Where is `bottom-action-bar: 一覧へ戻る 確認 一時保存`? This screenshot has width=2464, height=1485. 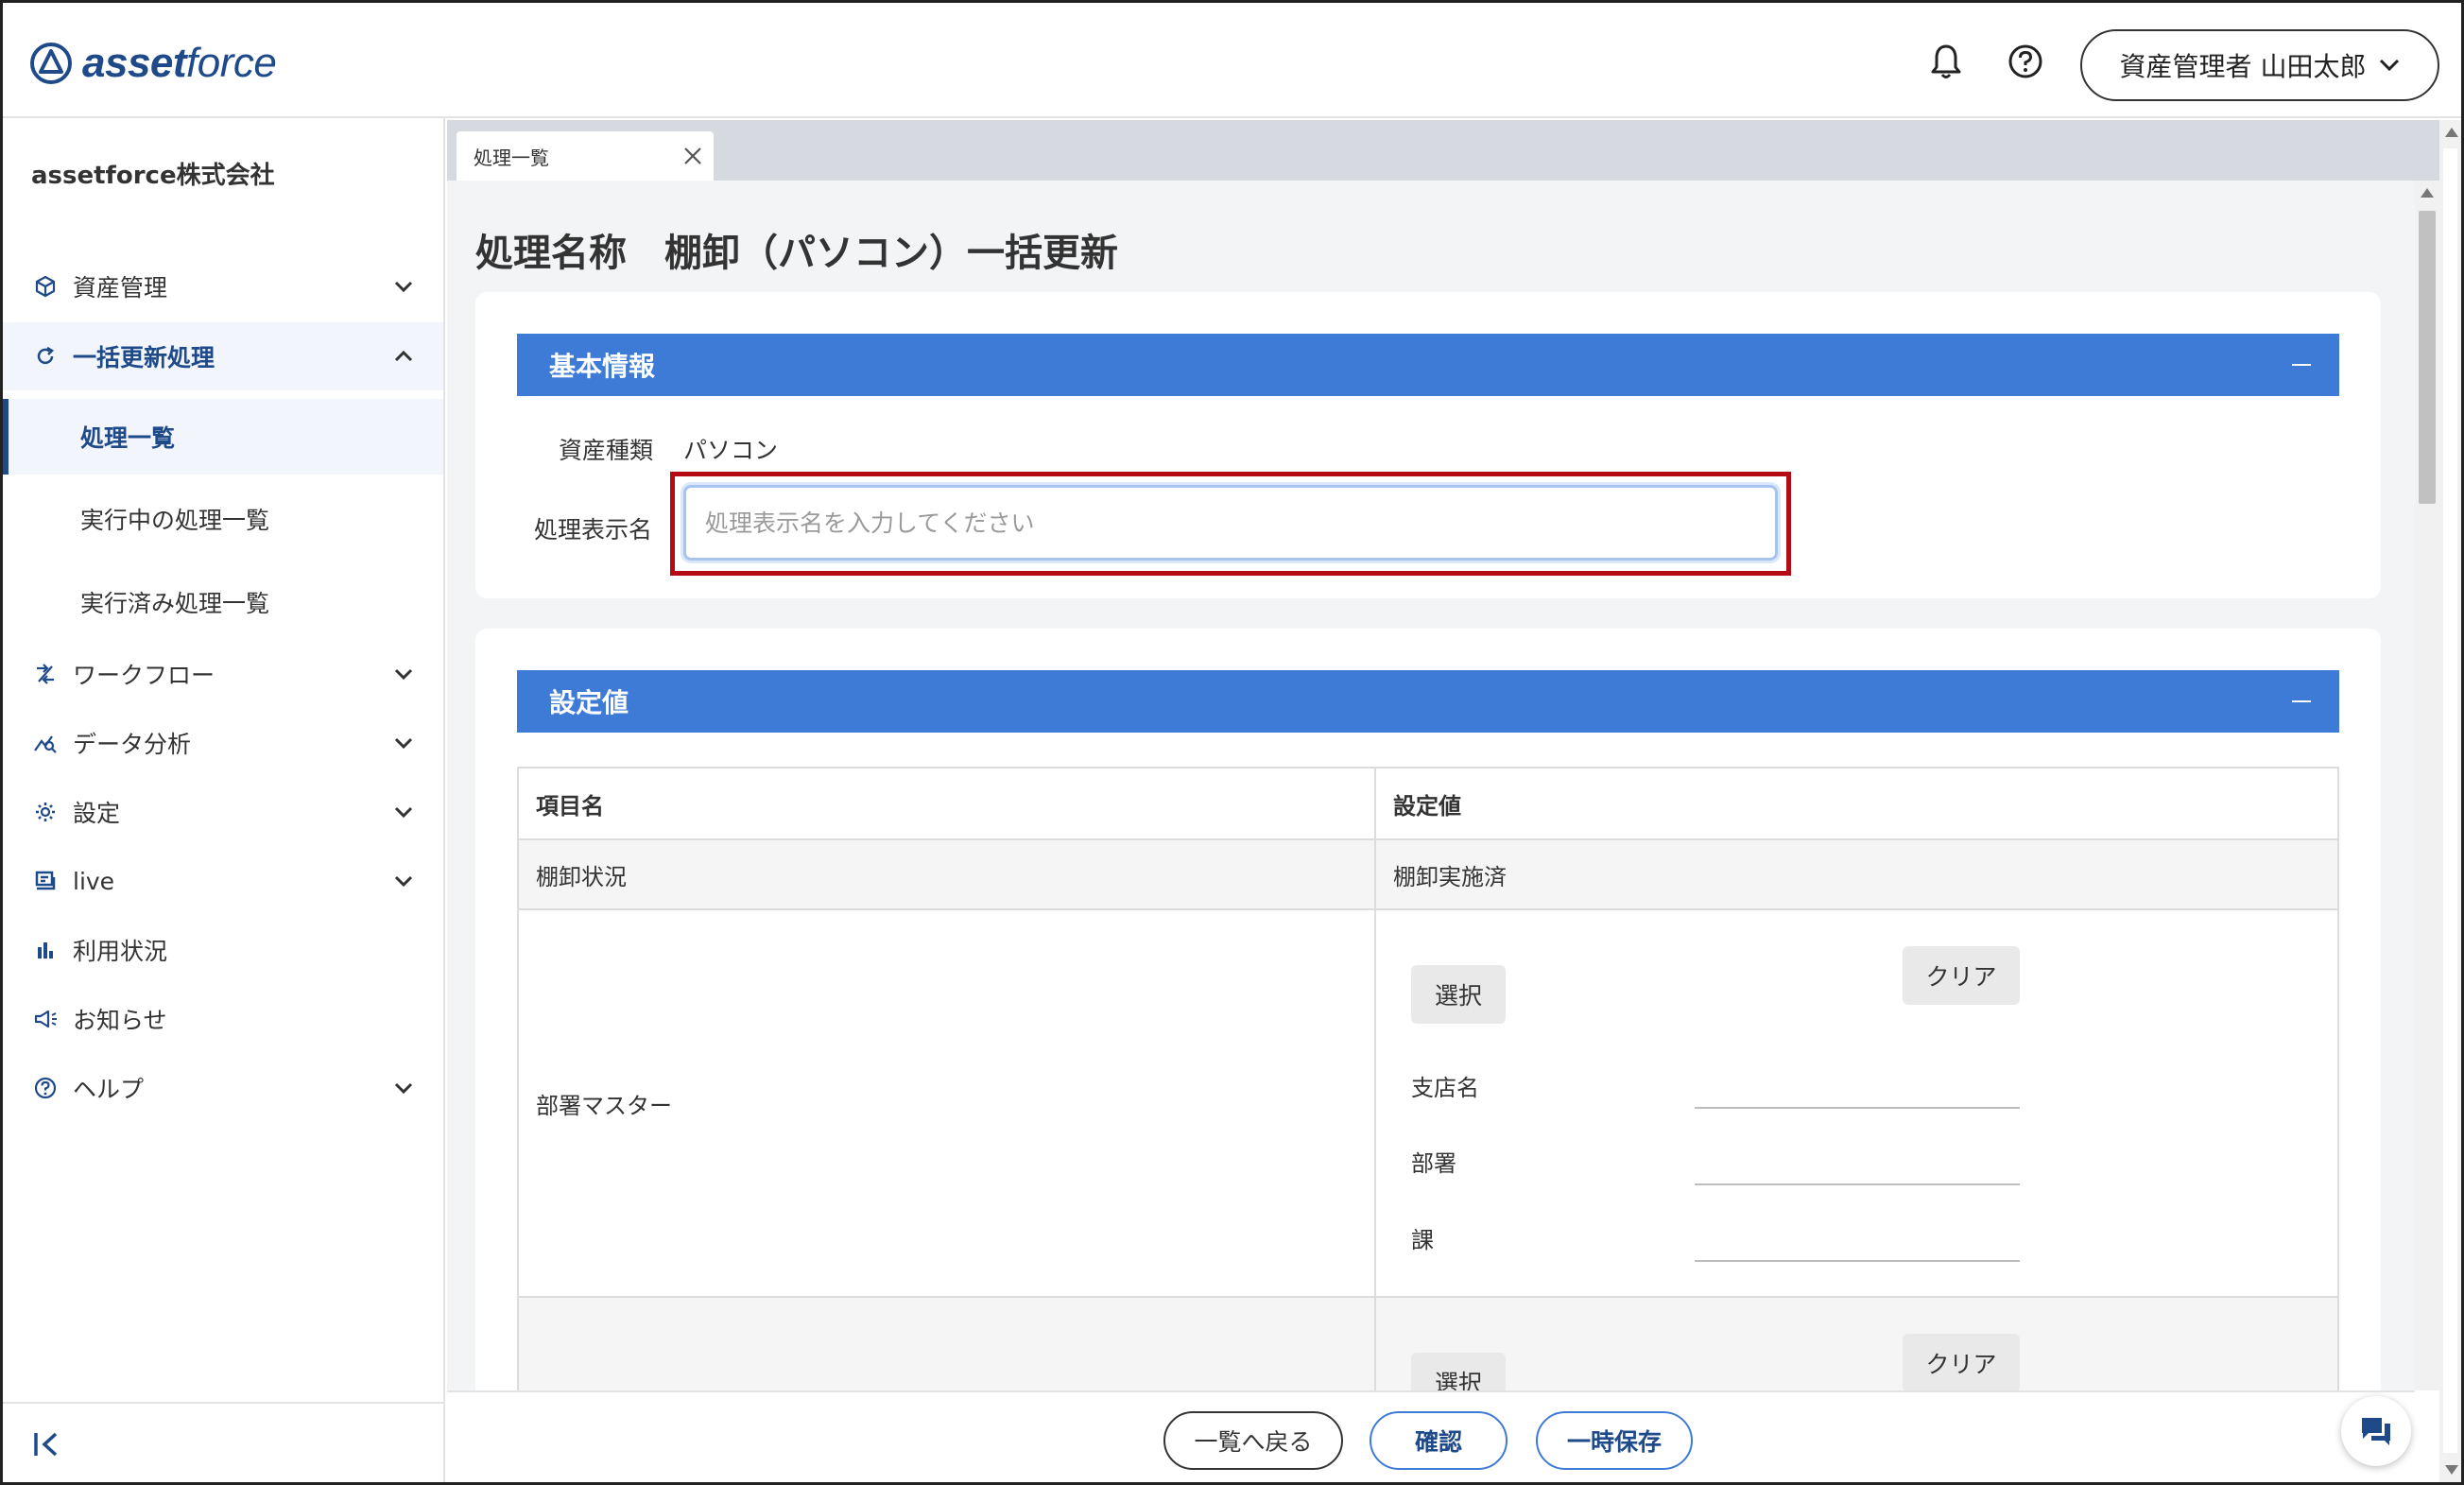
bottom-action-bar: 一覧へ戻る 確認 一時保存 is located at coordinates (1431, 1436).